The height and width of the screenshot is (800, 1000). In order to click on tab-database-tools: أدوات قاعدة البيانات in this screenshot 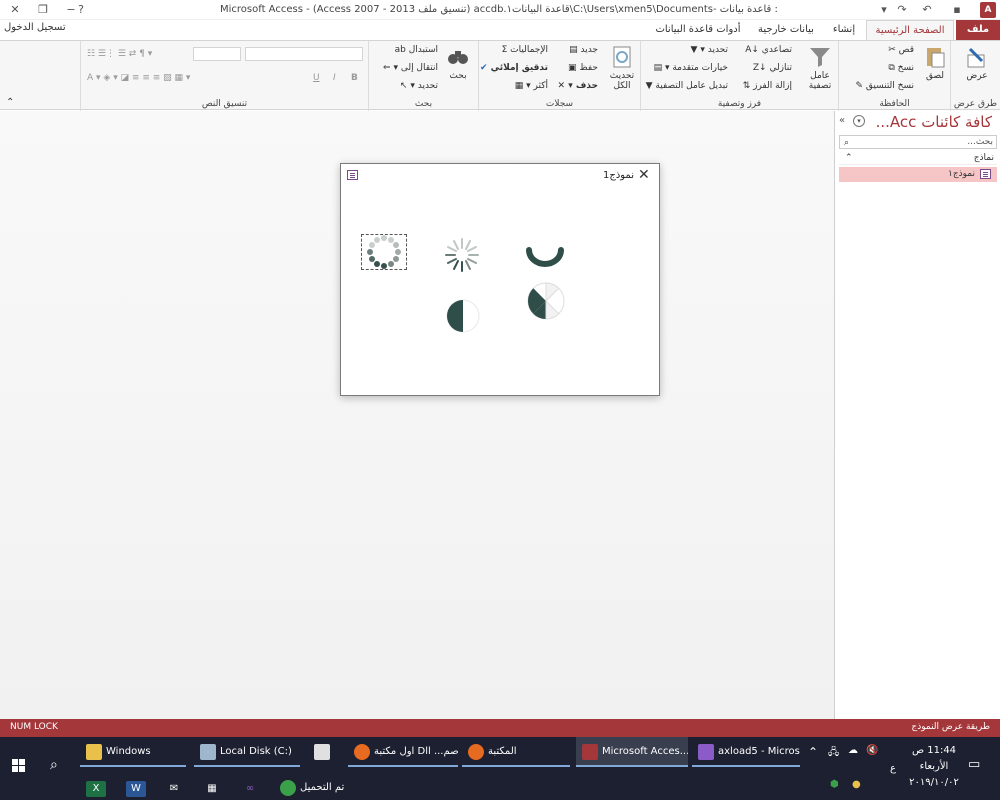, I will do `click(698, 30)`.